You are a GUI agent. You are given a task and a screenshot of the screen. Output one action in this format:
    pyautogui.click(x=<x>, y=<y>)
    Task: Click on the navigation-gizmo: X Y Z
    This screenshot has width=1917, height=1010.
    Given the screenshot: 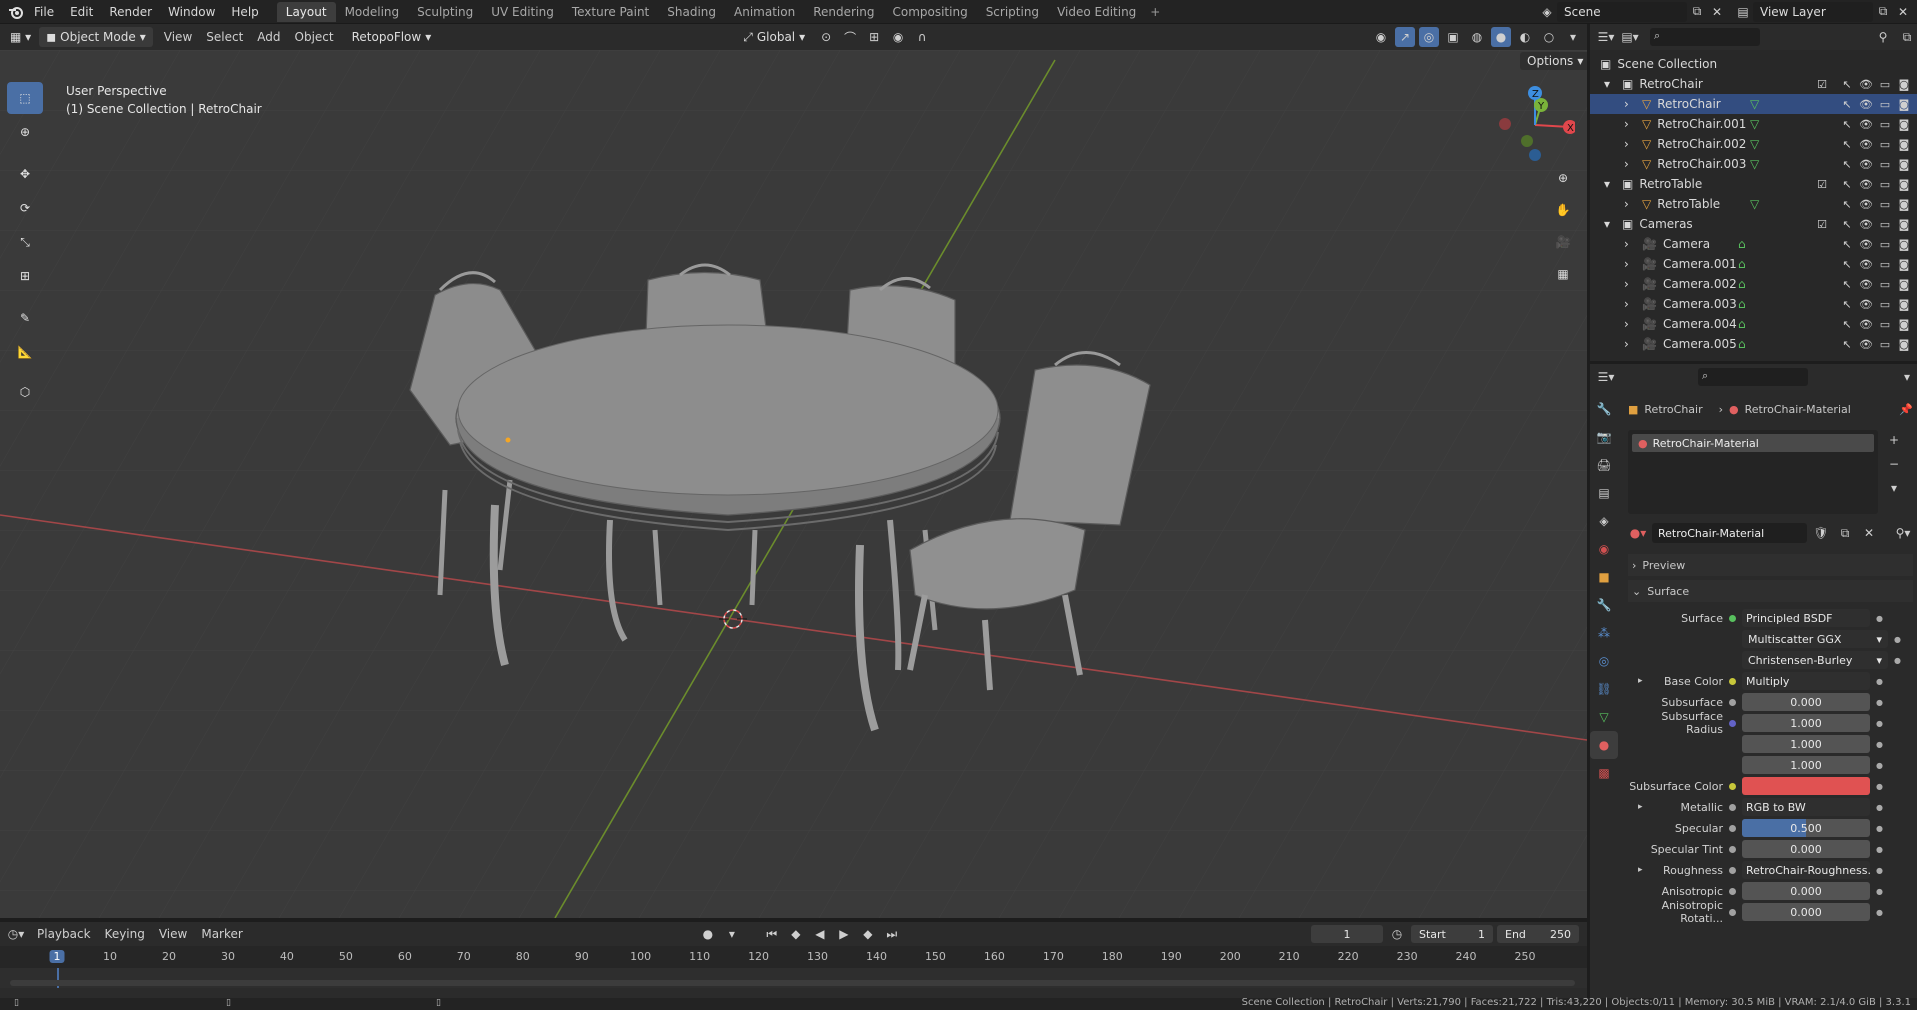 What is the action you would take?
    pyautogui.click(x=1535, y=125)
    